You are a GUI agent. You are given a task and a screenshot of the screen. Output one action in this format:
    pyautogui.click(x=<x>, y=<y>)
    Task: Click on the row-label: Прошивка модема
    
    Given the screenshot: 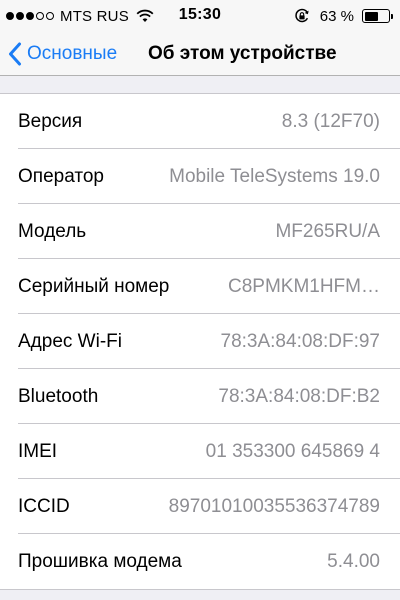 What is the action you would take?
    pyautogui.click(x=100, y=561)
    